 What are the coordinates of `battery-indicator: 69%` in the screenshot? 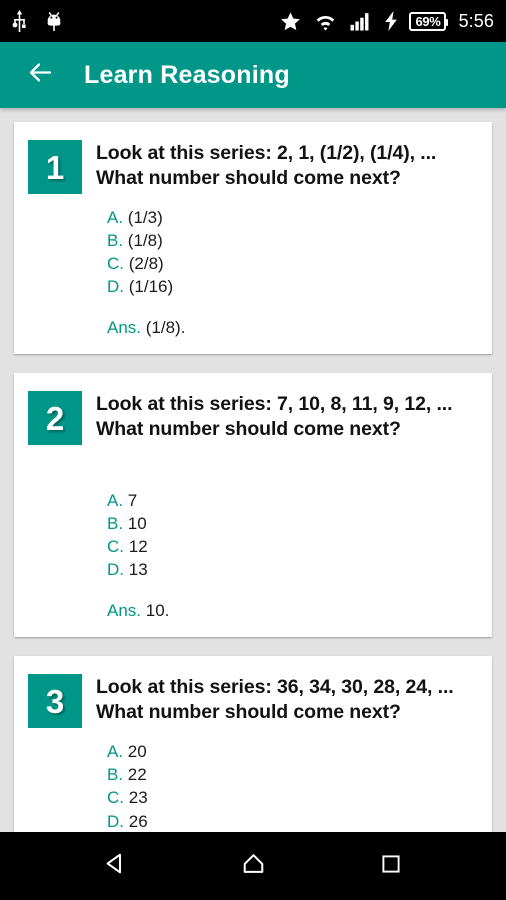 It's located at (428, 21).